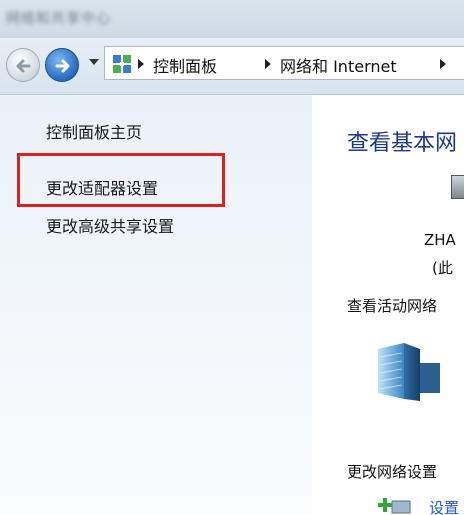 This screenshot has height=515, width=464. I want to click on breadcrumb-control-panel: 控制面板, so click(185, 65).